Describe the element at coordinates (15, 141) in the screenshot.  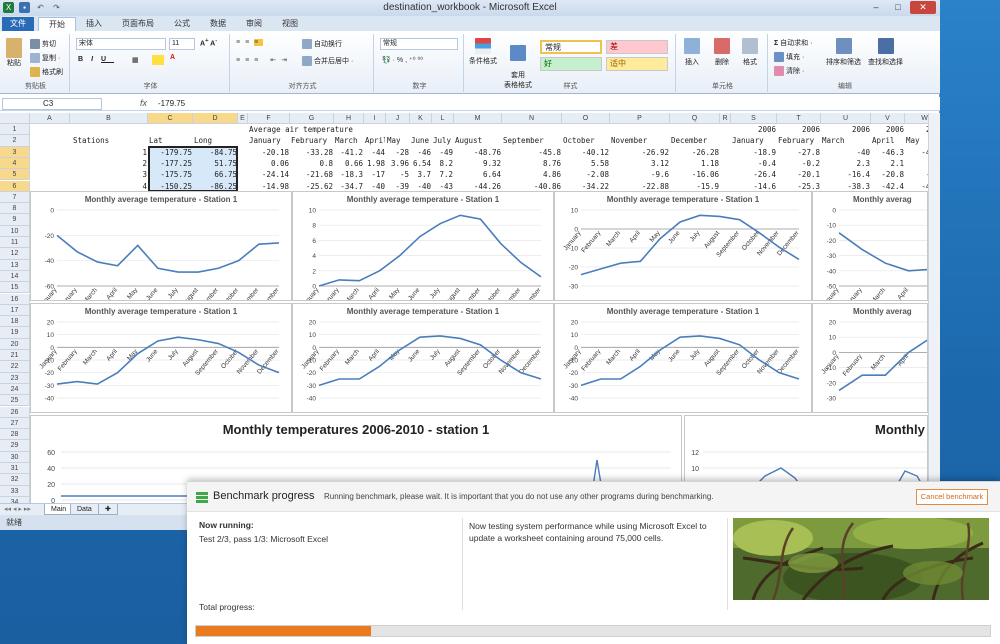
I see `row-header-2: 2` at that location.